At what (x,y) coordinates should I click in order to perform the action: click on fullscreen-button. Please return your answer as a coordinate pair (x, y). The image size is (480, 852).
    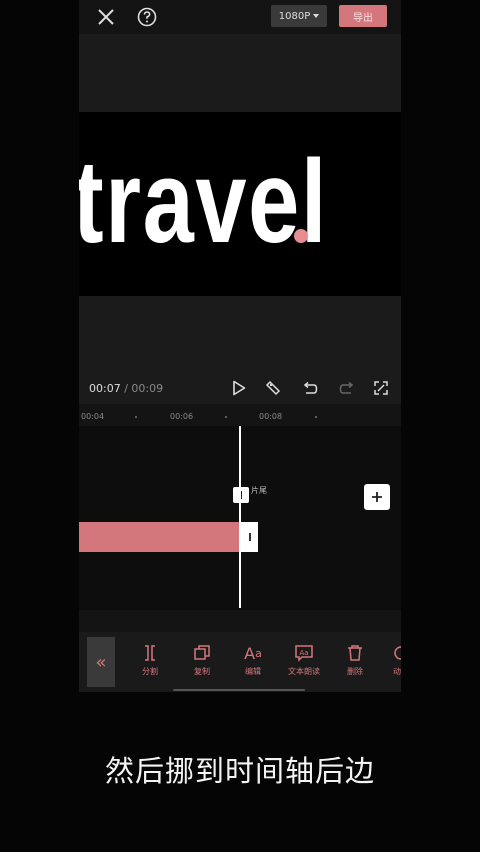
    Looking at the image, I should click on (381, 388).